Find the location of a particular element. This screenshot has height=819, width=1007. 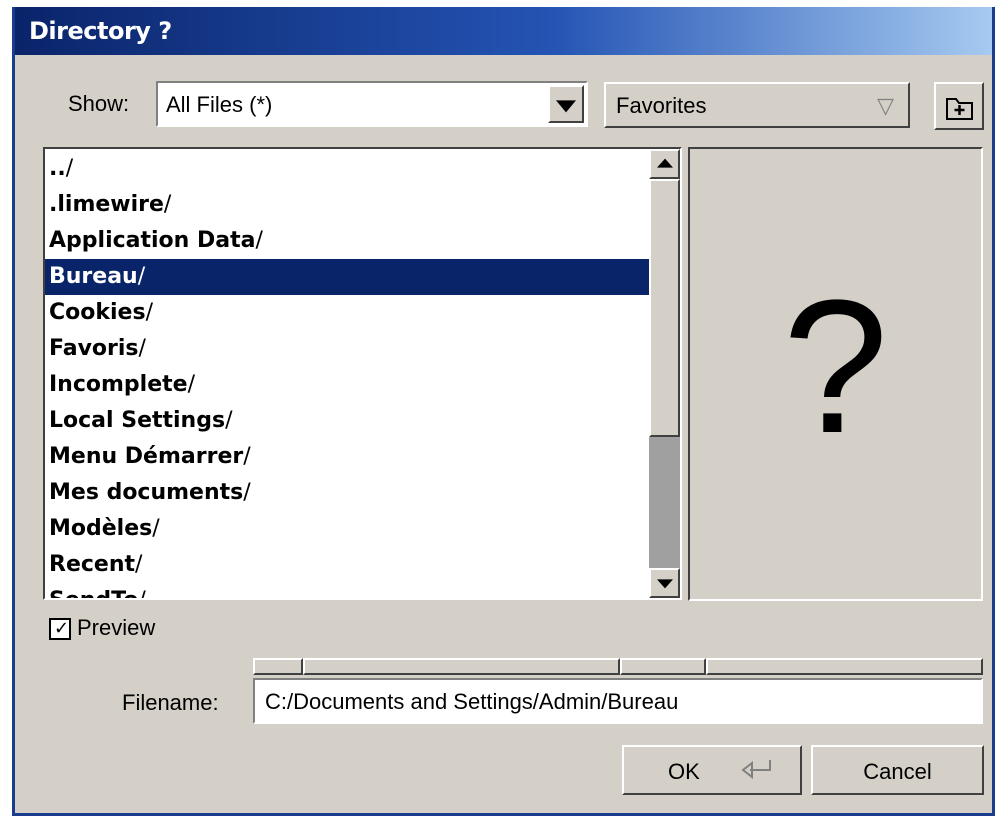

file-name: Incomplete is located at coordinates (118, 384).